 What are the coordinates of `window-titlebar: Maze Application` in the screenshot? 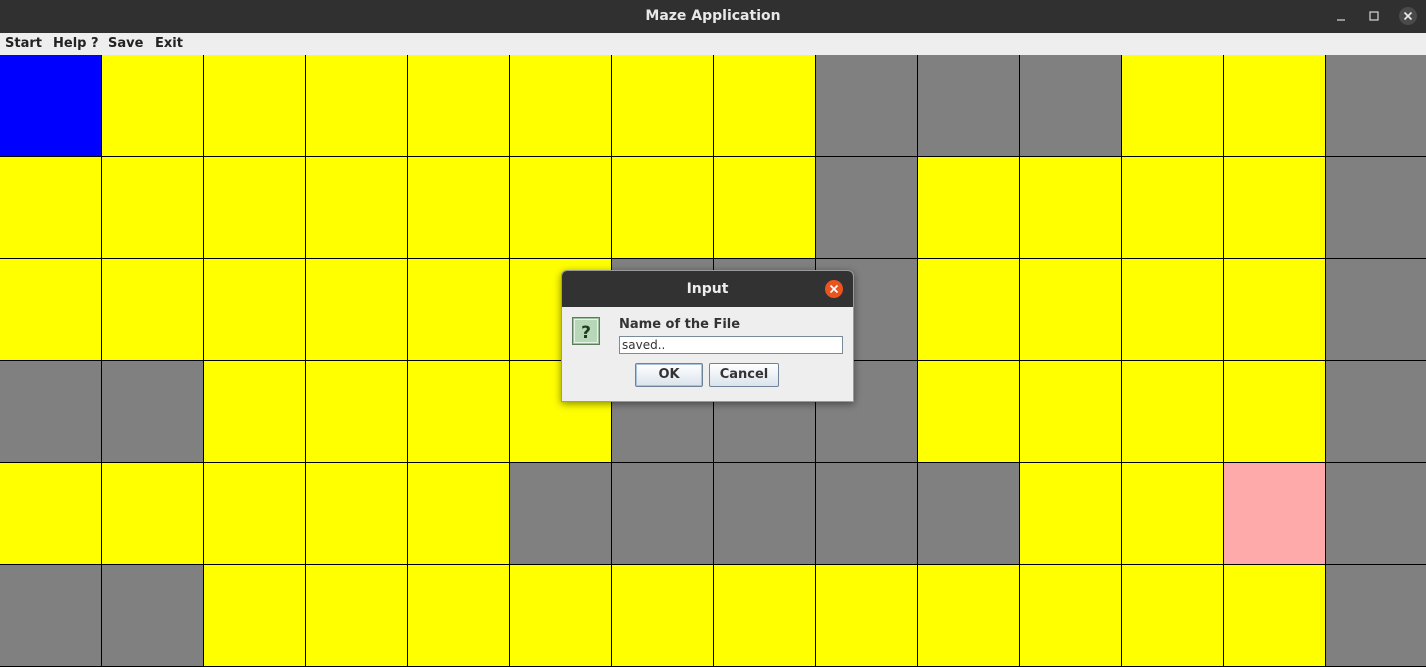 It's located at (713, 16).